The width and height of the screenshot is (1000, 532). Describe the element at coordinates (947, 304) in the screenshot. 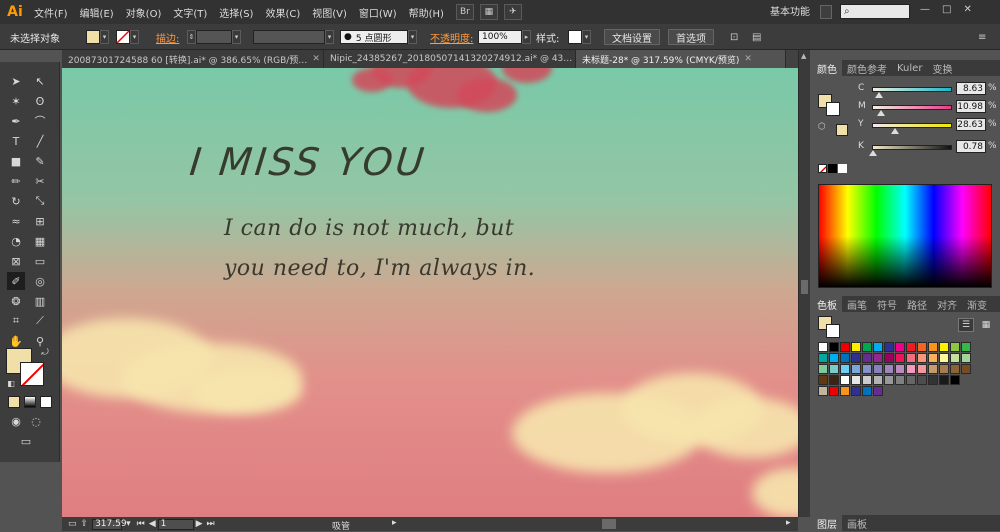

I see `tab-align: 对齐` at that location.